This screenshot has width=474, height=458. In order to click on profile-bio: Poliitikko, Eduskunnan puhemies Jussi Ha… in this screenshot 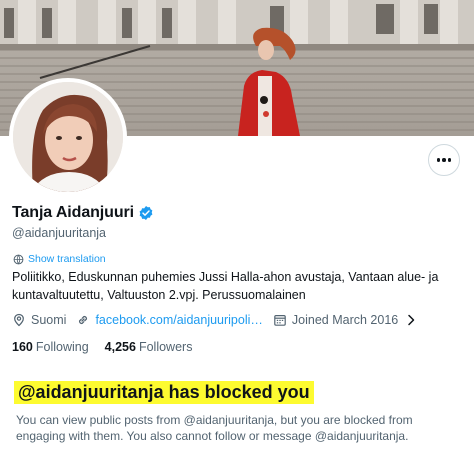, I will do `click(225, 286)`.